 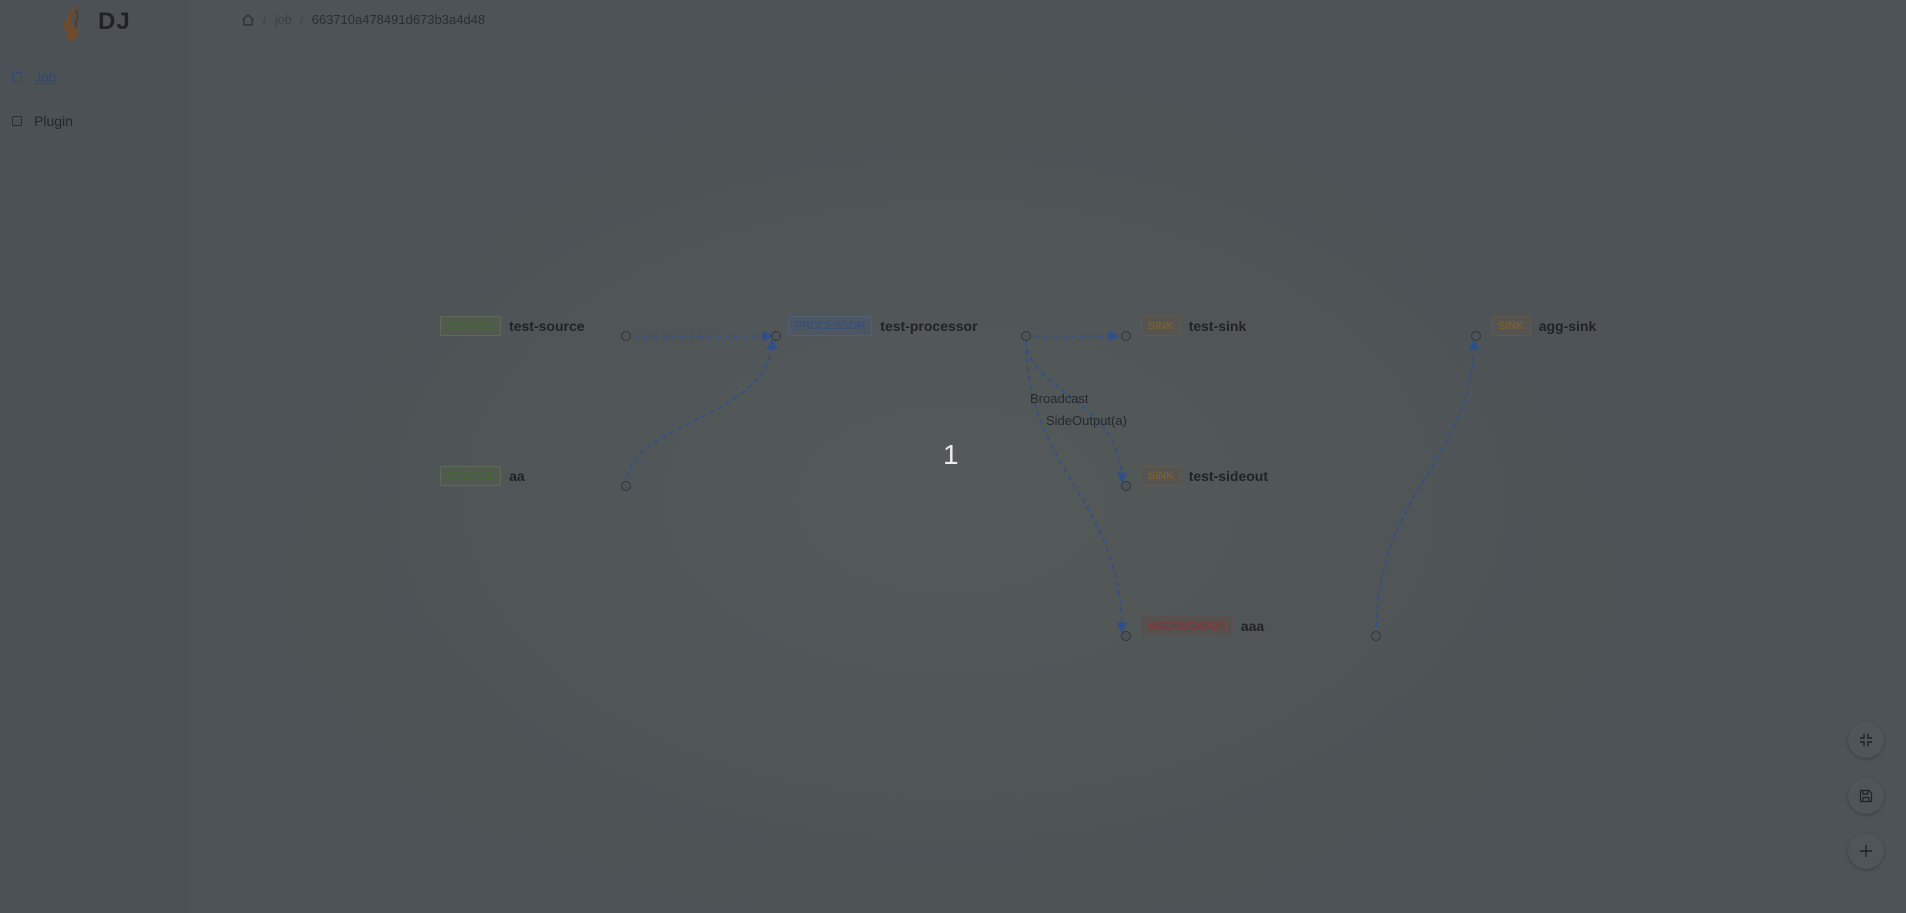 What do you see at coordinates (1126, 486) in the screenshot?
I see `port-test-sideout-in` at bounding box center [1126, 486].